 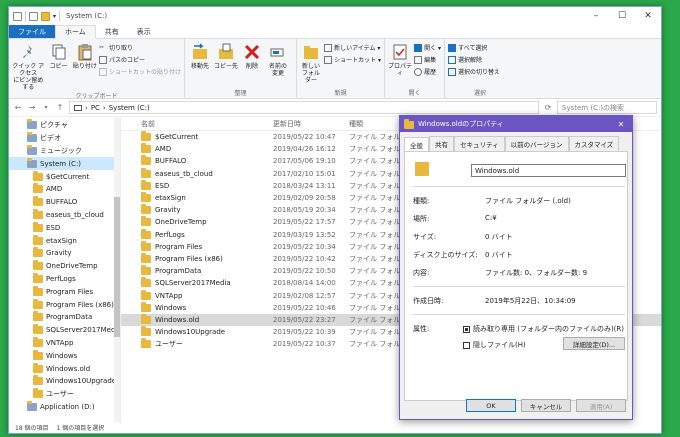 I want to click on file-name: OneDriveTemp, so click(x=181, y=222).